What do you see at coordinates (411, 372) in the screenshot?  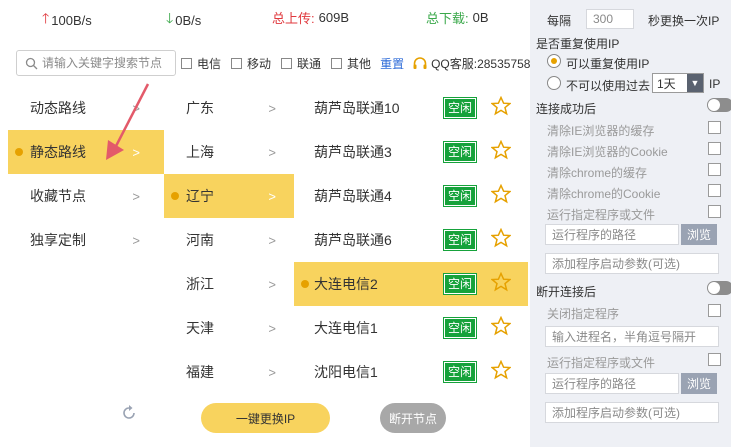 I see `node-item: 沈阳电信1 空闲` at bounding box center [411, 372].